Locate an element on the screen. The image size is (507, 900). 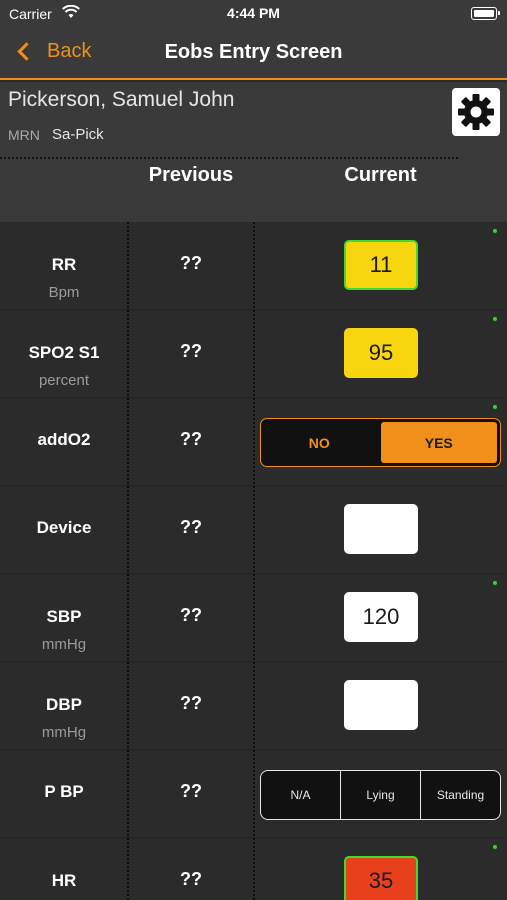
hr-input: 35 is located at coordinates (381, 878).